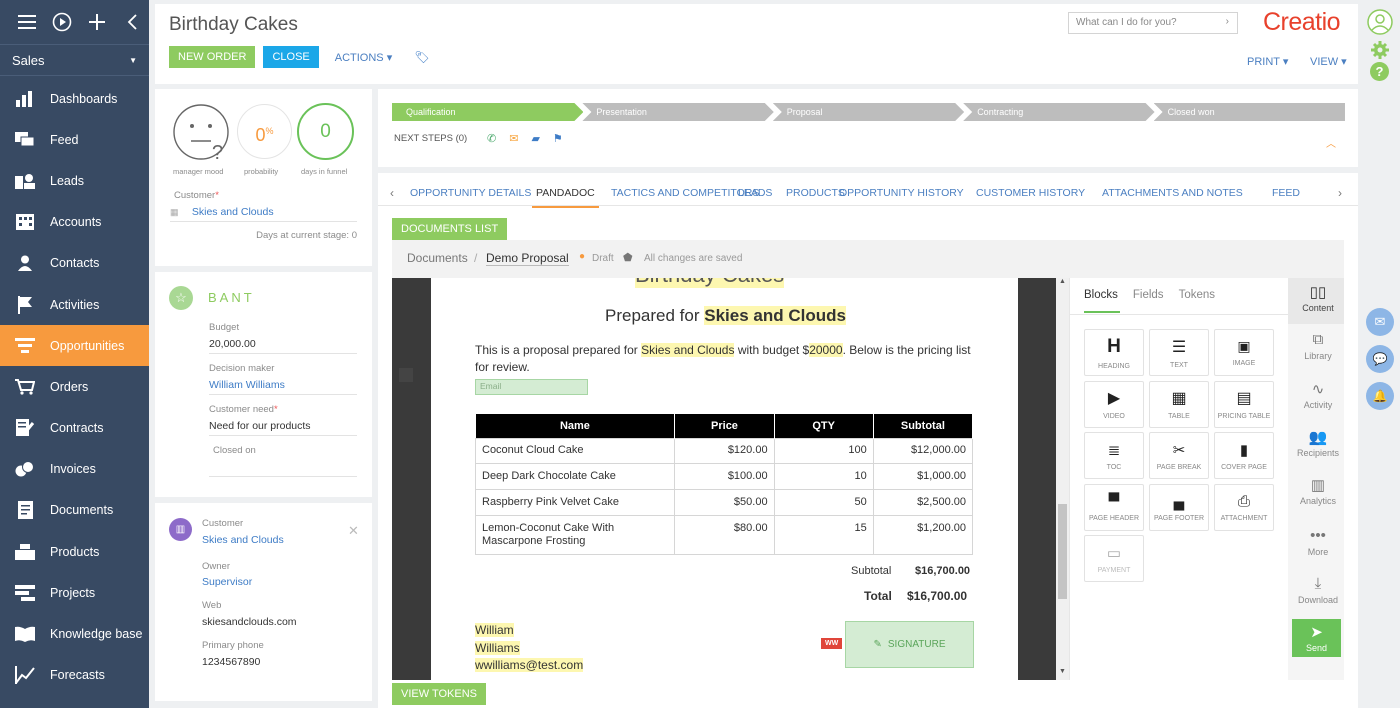 The height and width of the screenshot is (708, 1400). I want to click on stage-presentation: Presentation, so click(677, 112).